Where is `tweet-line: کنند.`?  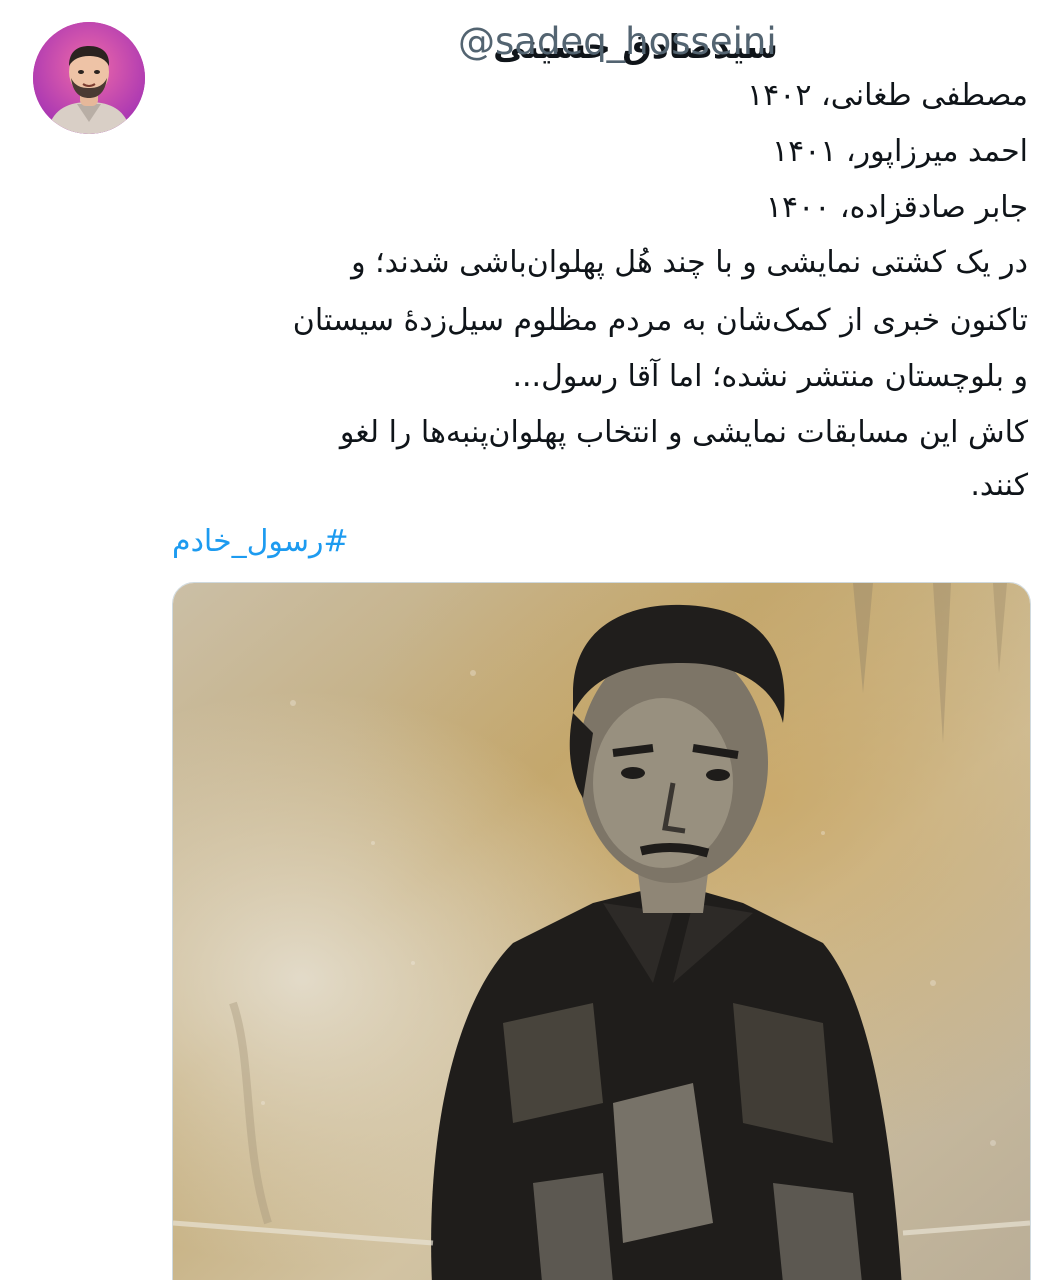 tweet-line: کنند. is located at coordinates (999, 485).